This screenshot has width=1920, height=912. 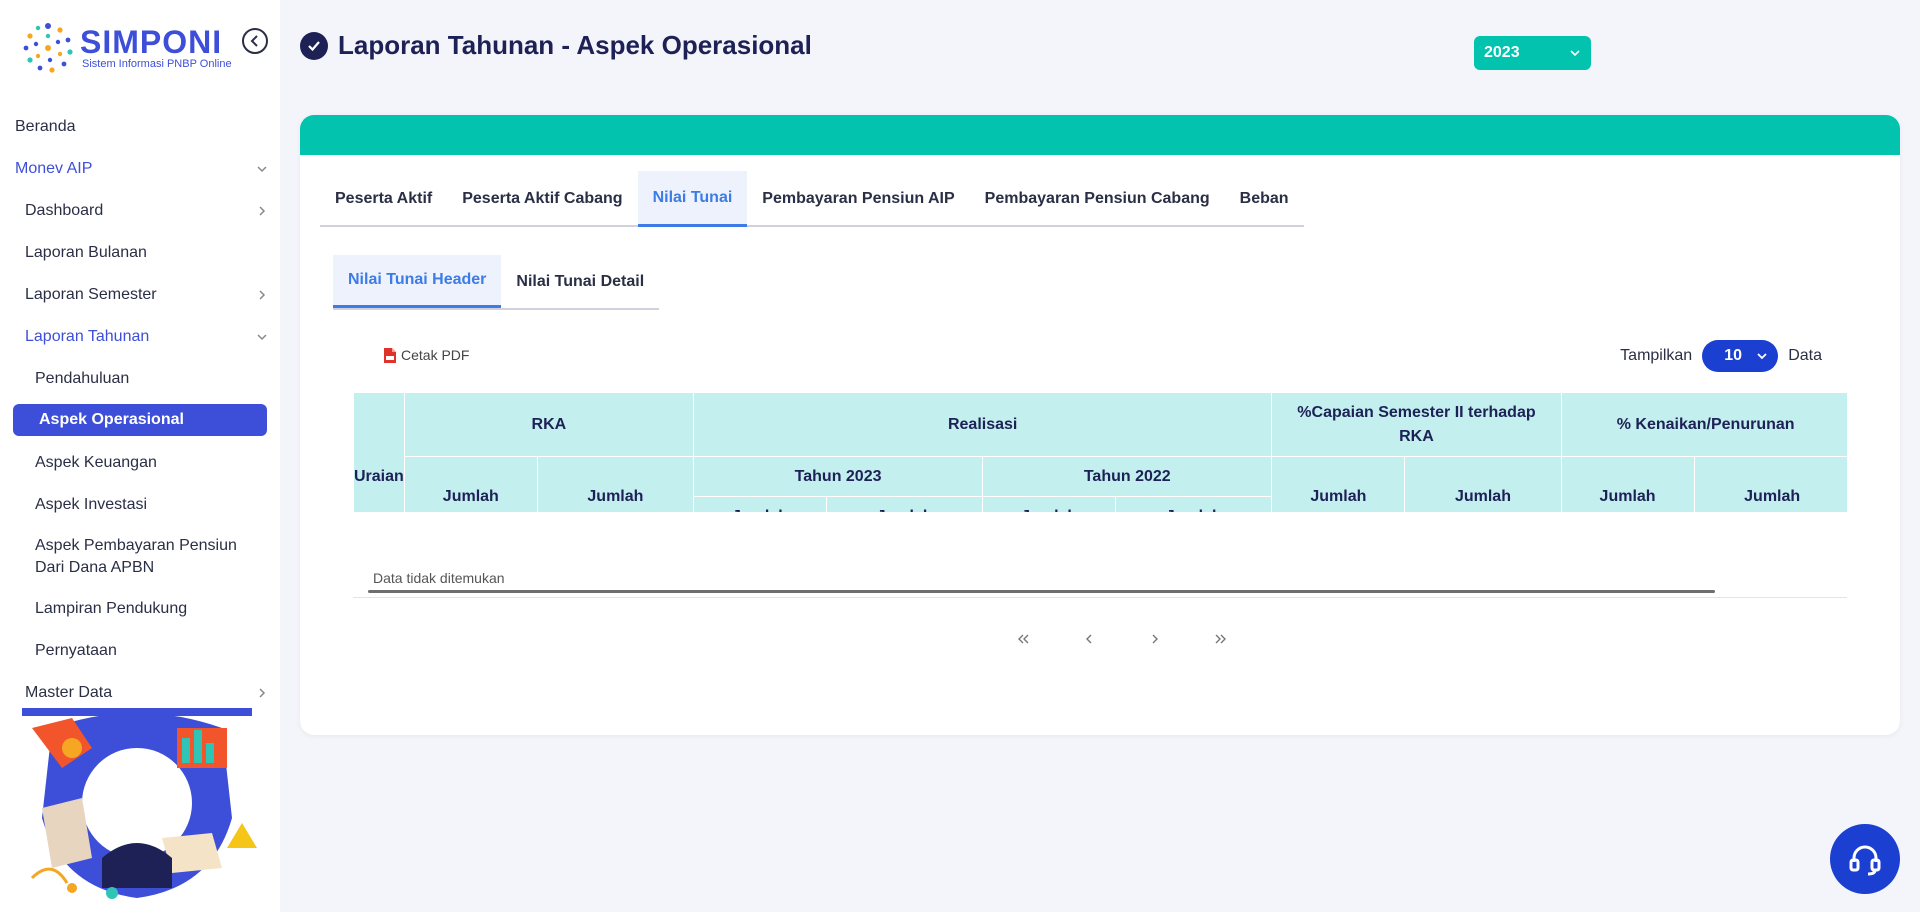 I want to click on headset-icon, so click(x=1865, y=860).